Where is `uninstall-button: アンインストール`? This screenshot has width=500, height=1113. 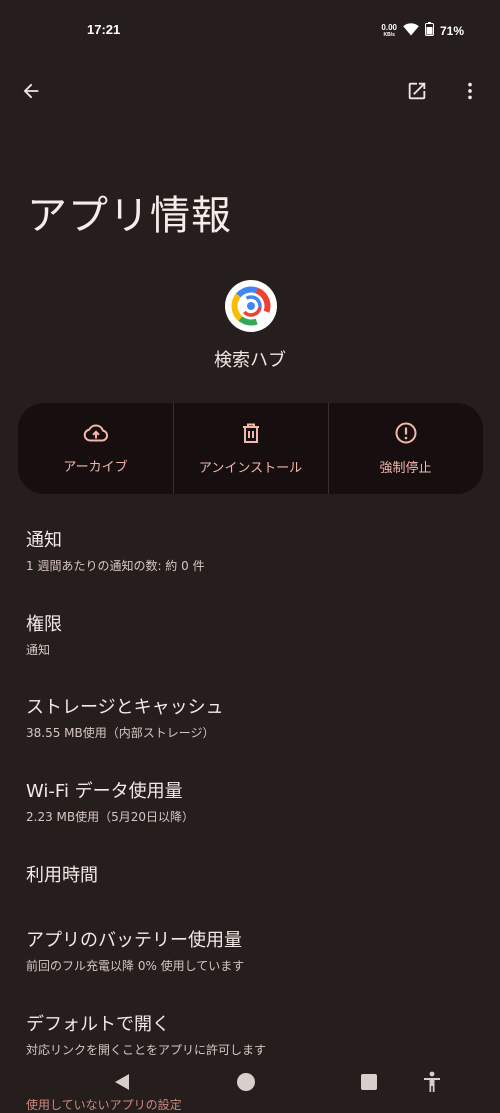 uninstall-button: アンインストール is located at coordinates (250, 448).